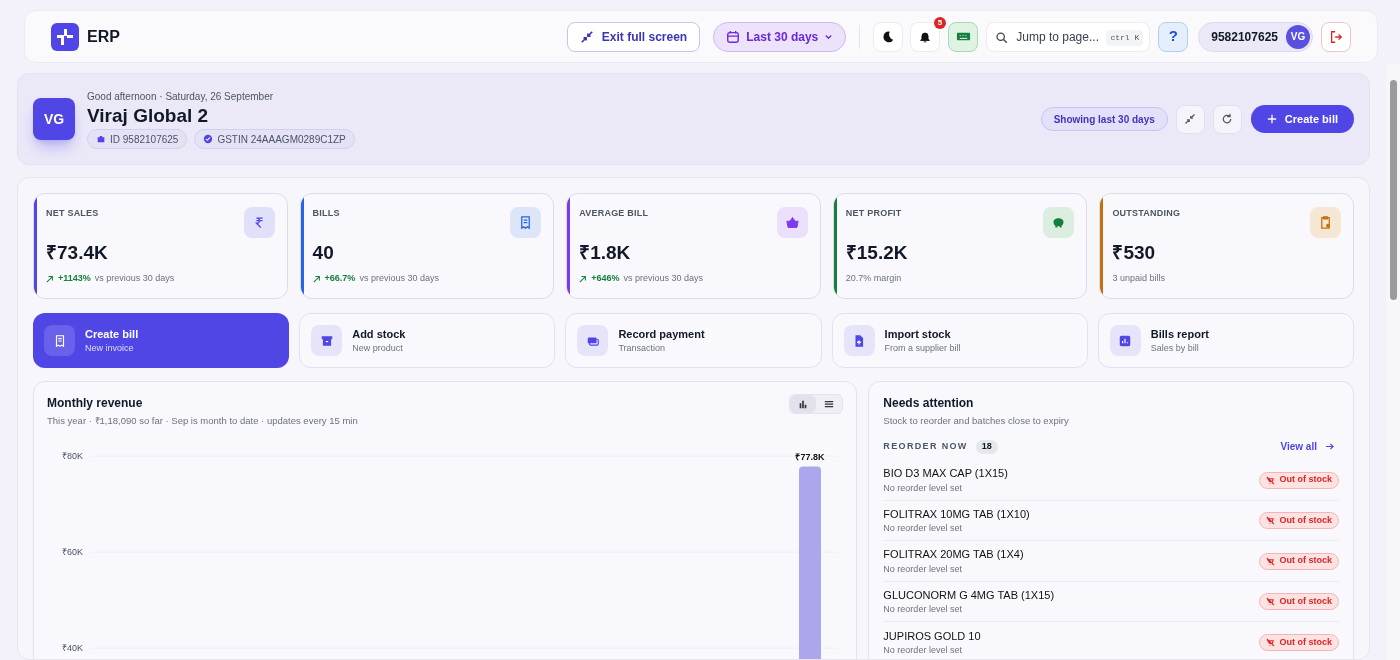 Image resolution: width=1400 pixels, height=660 pixels. I want to click on calendar-icon, so click(733, 36).